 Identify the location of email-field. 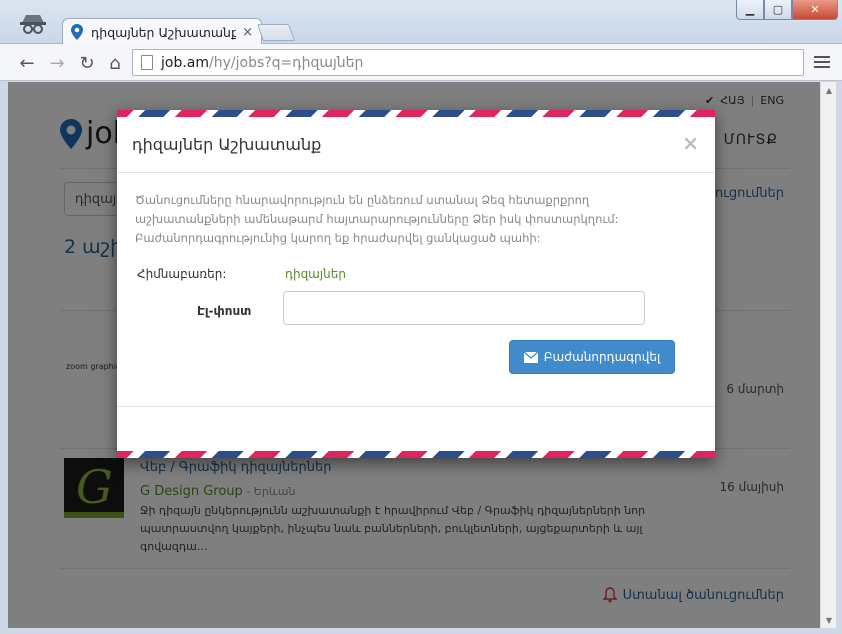
(464, 308).